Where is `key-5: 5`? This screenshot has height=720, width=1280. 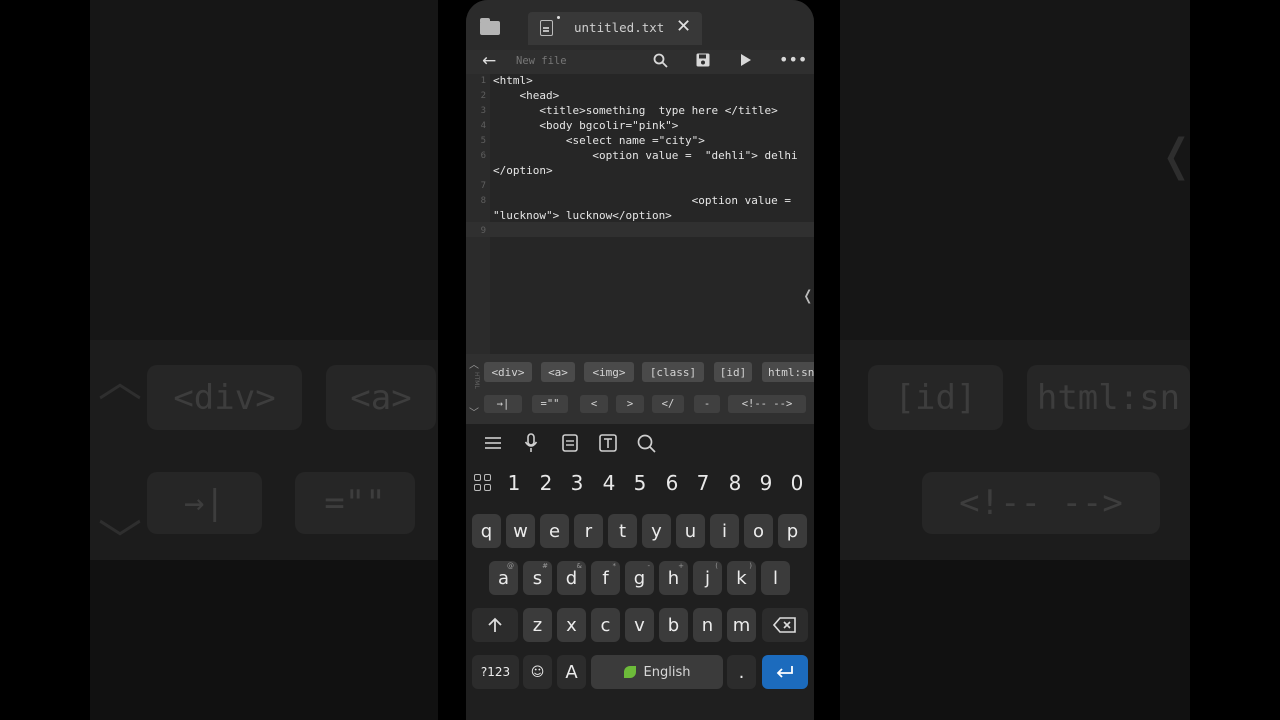
key-5: 5 is located at coordinates (640, 483).